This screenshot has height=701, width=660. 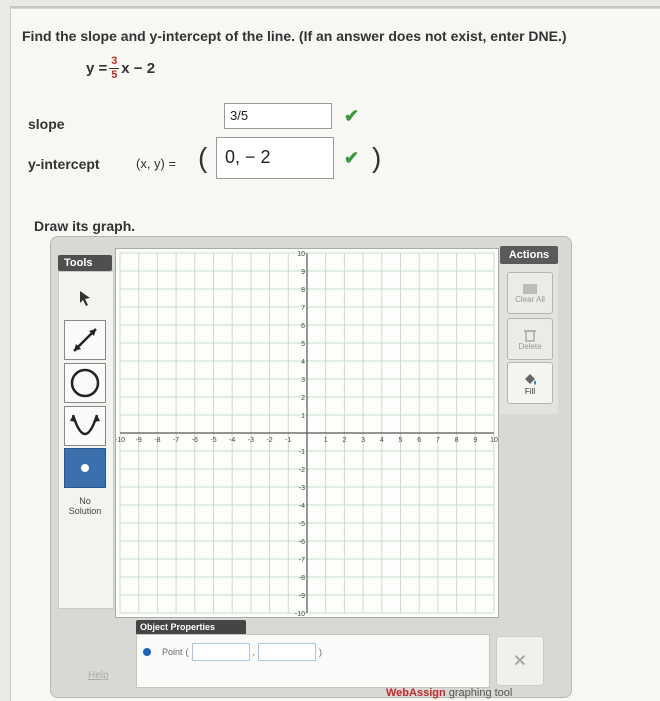 I want to click on equation-rest: x − 2, so click(x=138, y=68).